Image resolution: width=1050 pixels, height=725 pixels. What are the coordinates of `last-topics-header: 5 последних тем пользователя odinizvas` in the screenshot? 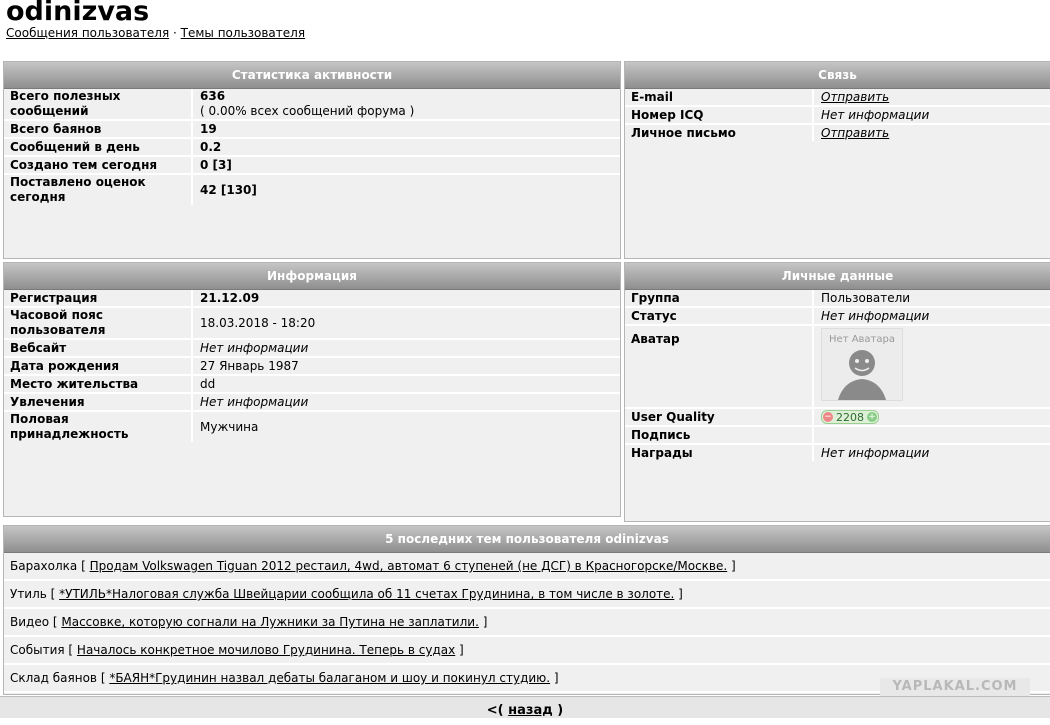 It's located at (527, 539).